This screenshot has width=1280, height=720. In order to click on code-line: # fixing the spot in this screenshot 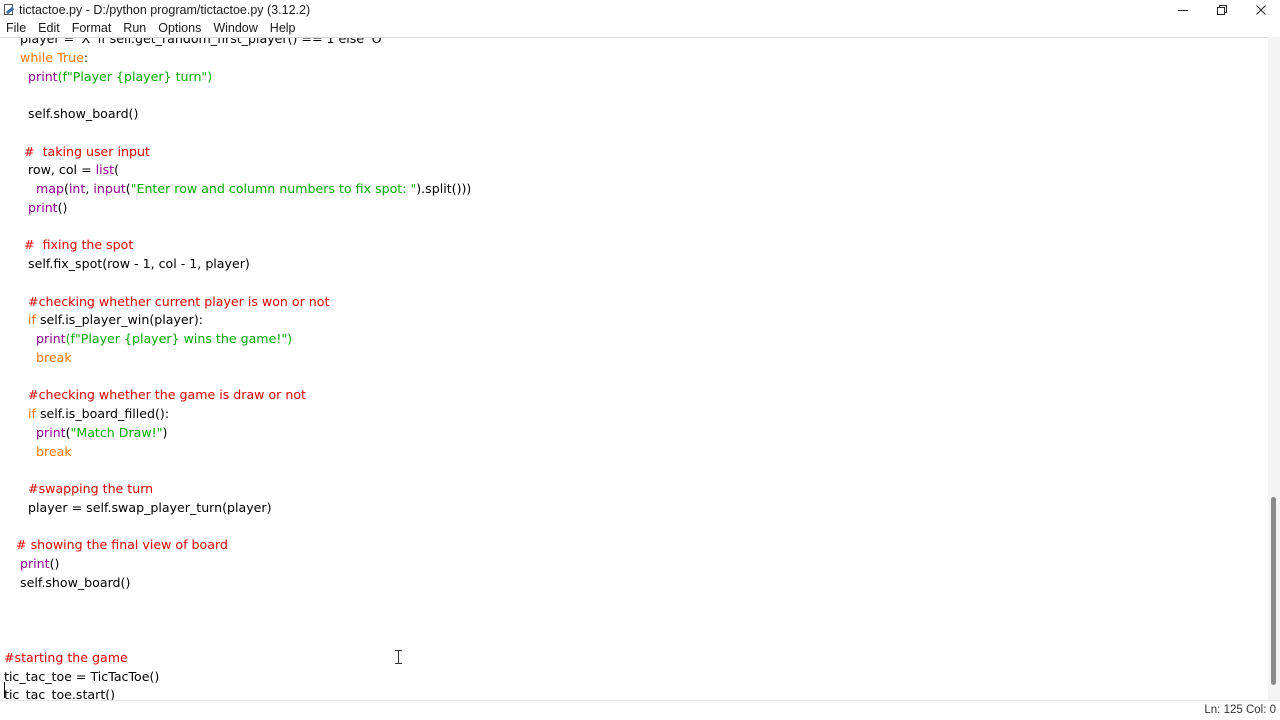, I will do `click(237, 245)`.